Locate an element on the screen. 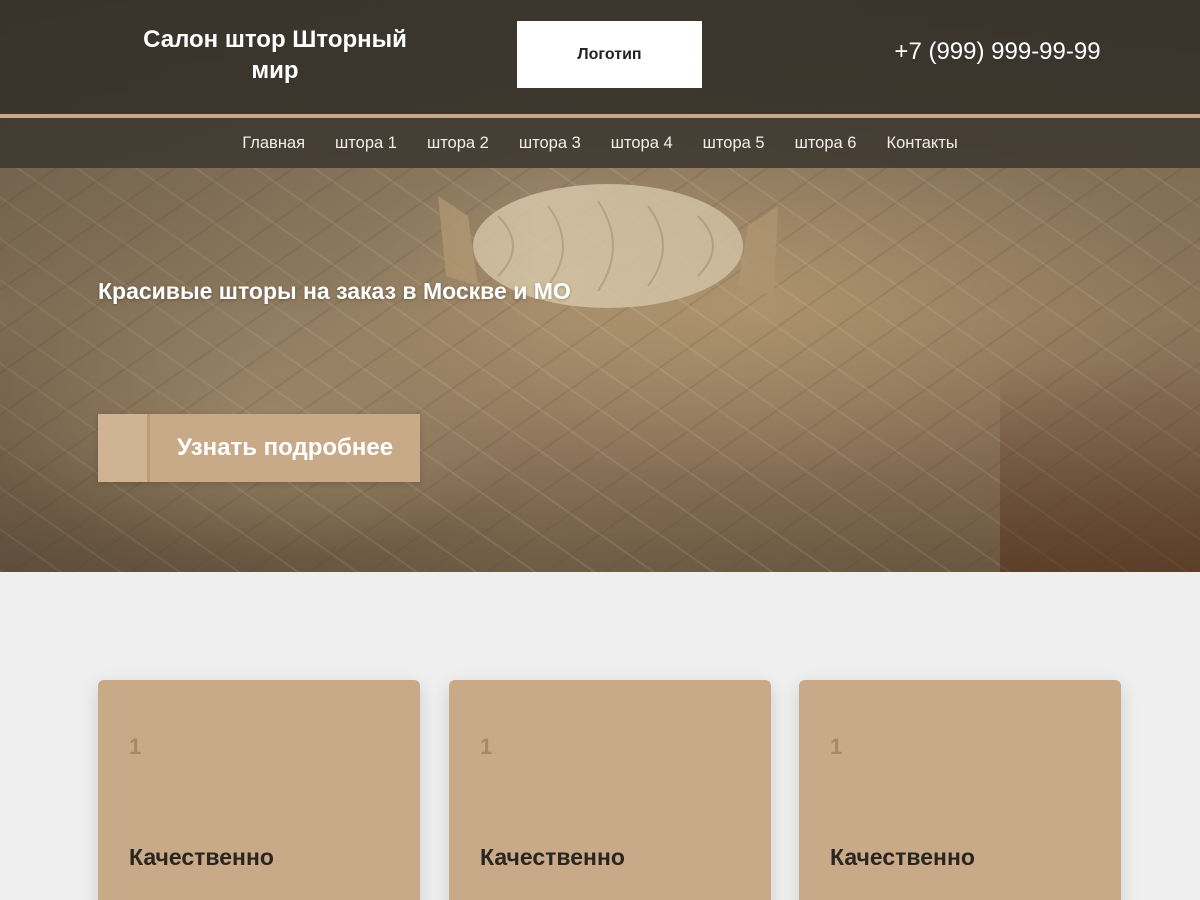  button-accent-block is located at coordinates (124, 448).